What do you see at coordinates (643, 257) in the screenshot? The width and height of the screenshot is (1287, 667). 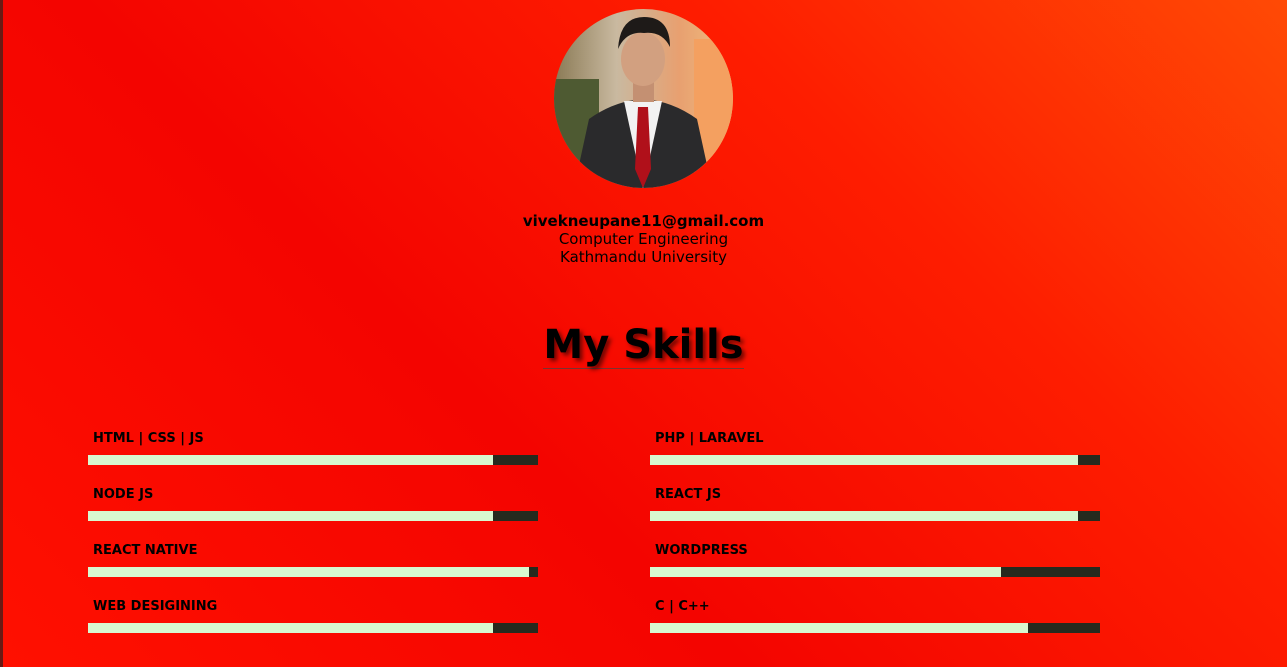 I see `profile-university: Kathmandu University` at bounding box center [643, 257].